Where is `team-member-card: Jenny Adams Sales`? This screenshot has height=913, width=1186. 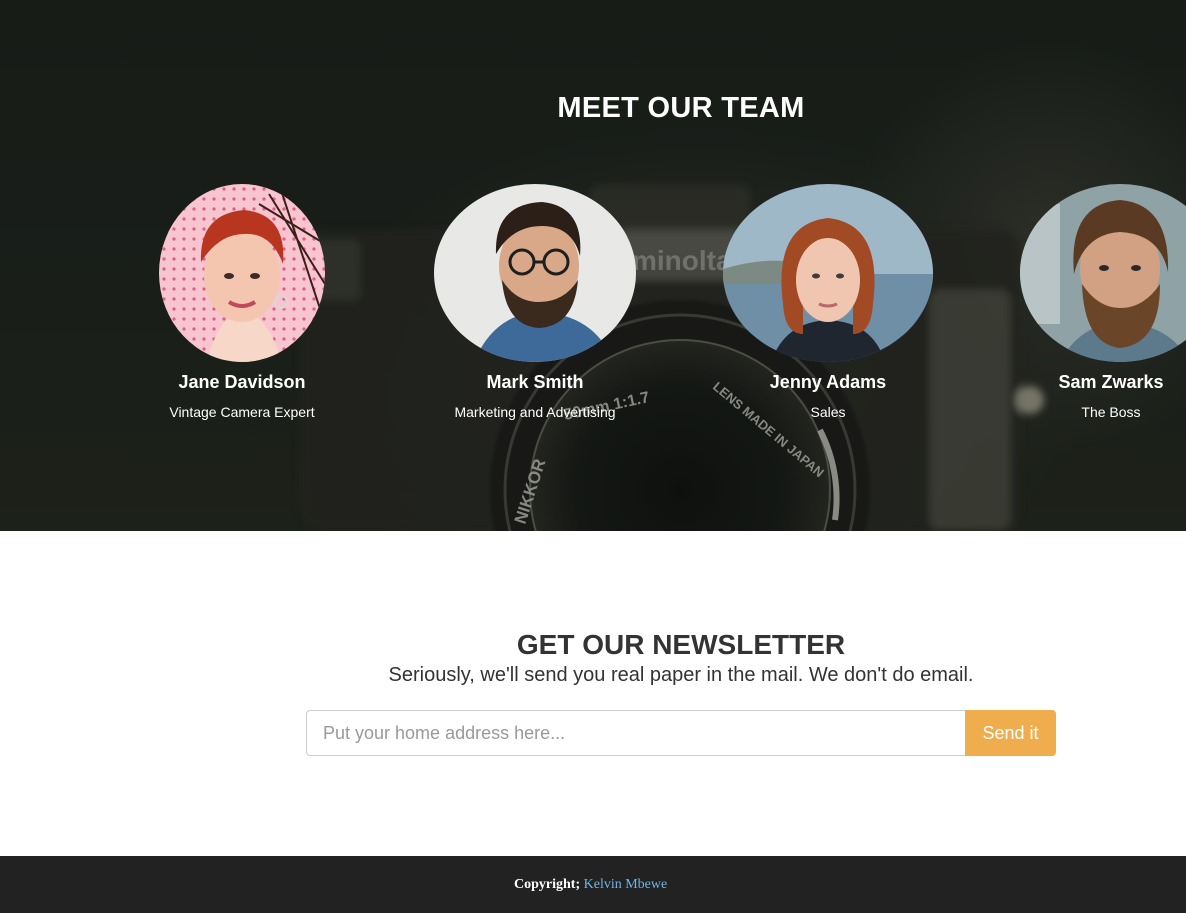 team-member-card: Jenny Adams Sales is located at coordinates (828, 302).